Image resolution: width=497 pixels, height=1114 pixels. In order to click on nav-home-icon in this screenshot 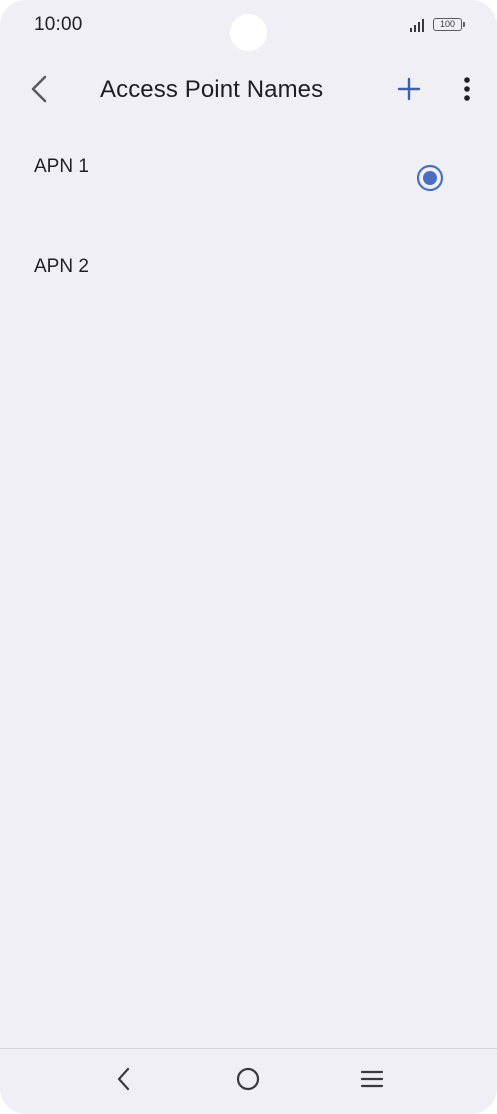, I will do `click(248, 1081)`.